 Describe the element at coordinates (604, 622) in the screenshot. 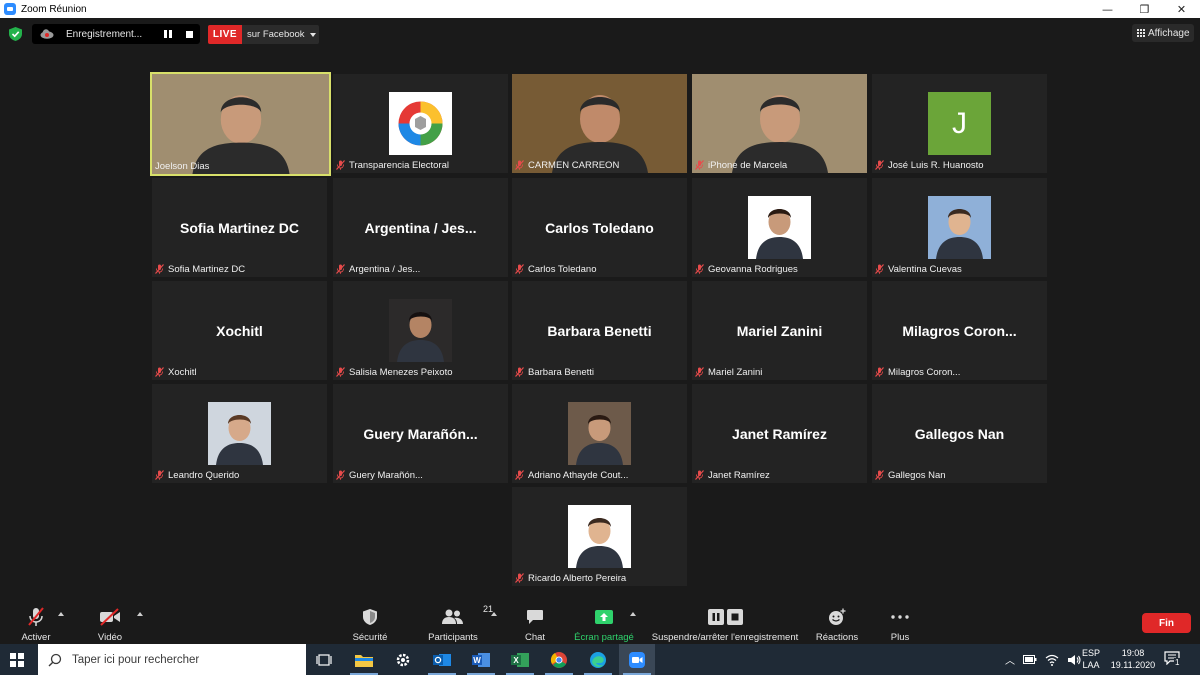

I see `share-screen-button: Écran partagé` at that location.